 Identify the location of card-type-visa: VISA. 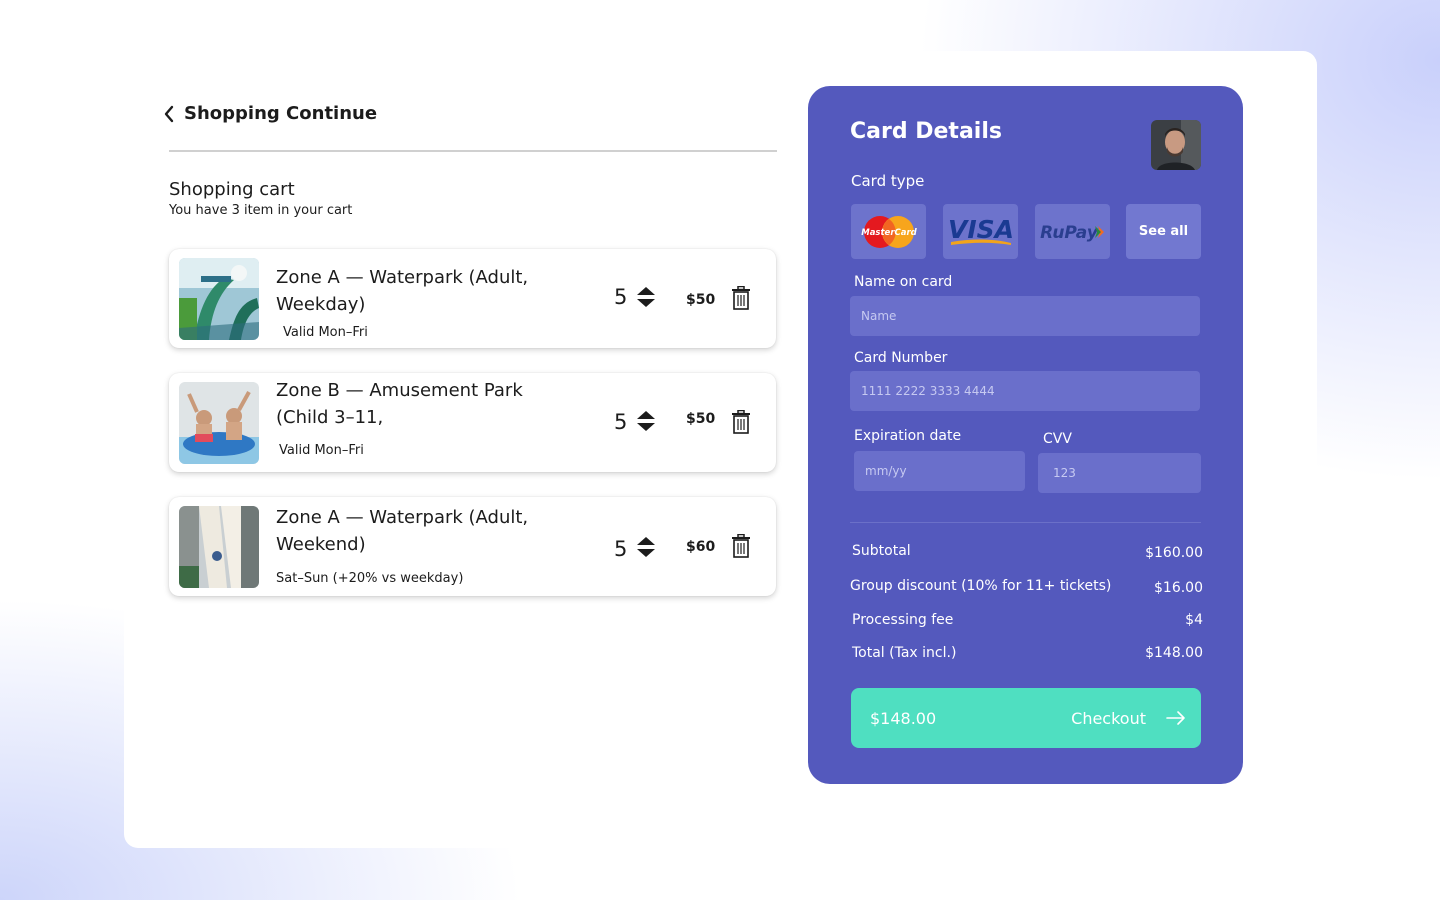
(980, 231).